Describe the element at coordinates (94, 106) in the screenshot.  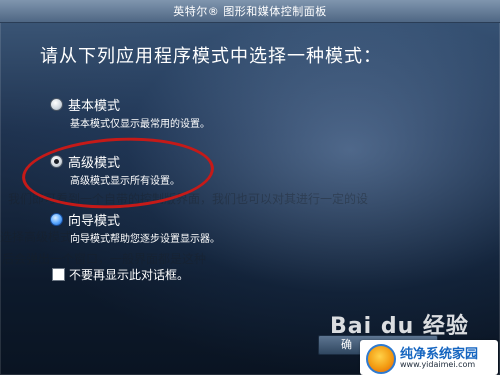
I see `option-basic-label: 基本模式` at that location.